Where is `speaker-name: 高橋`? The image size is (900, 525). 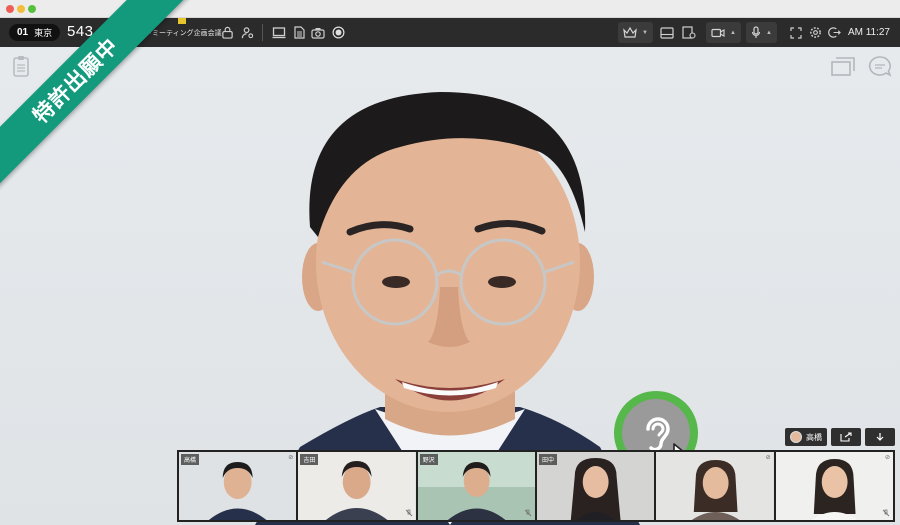 speaker-name: 高橋 is located at coordinates (814, 437).